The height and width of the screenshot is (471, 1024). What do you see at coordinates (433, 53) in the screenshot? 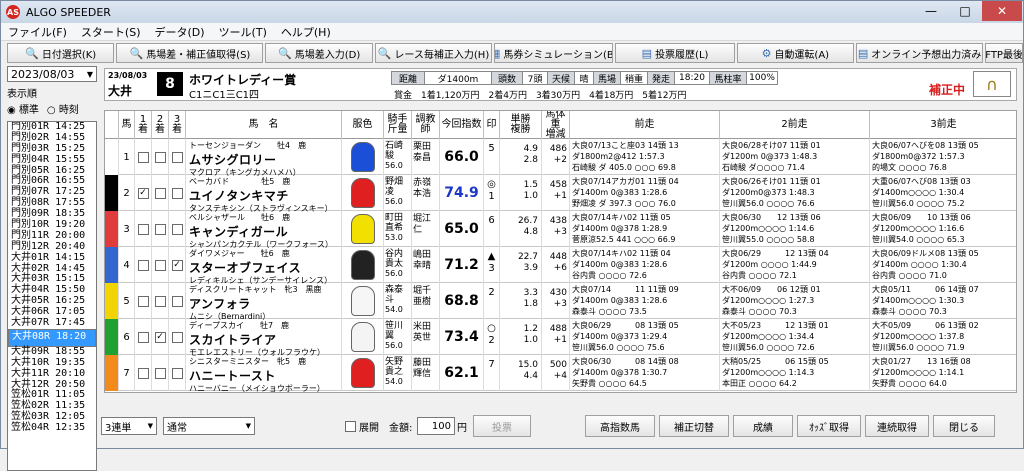
I see `toolbar-button-3: 🔍 レース毎補正入力(H)` at bounding box center [433, 53].